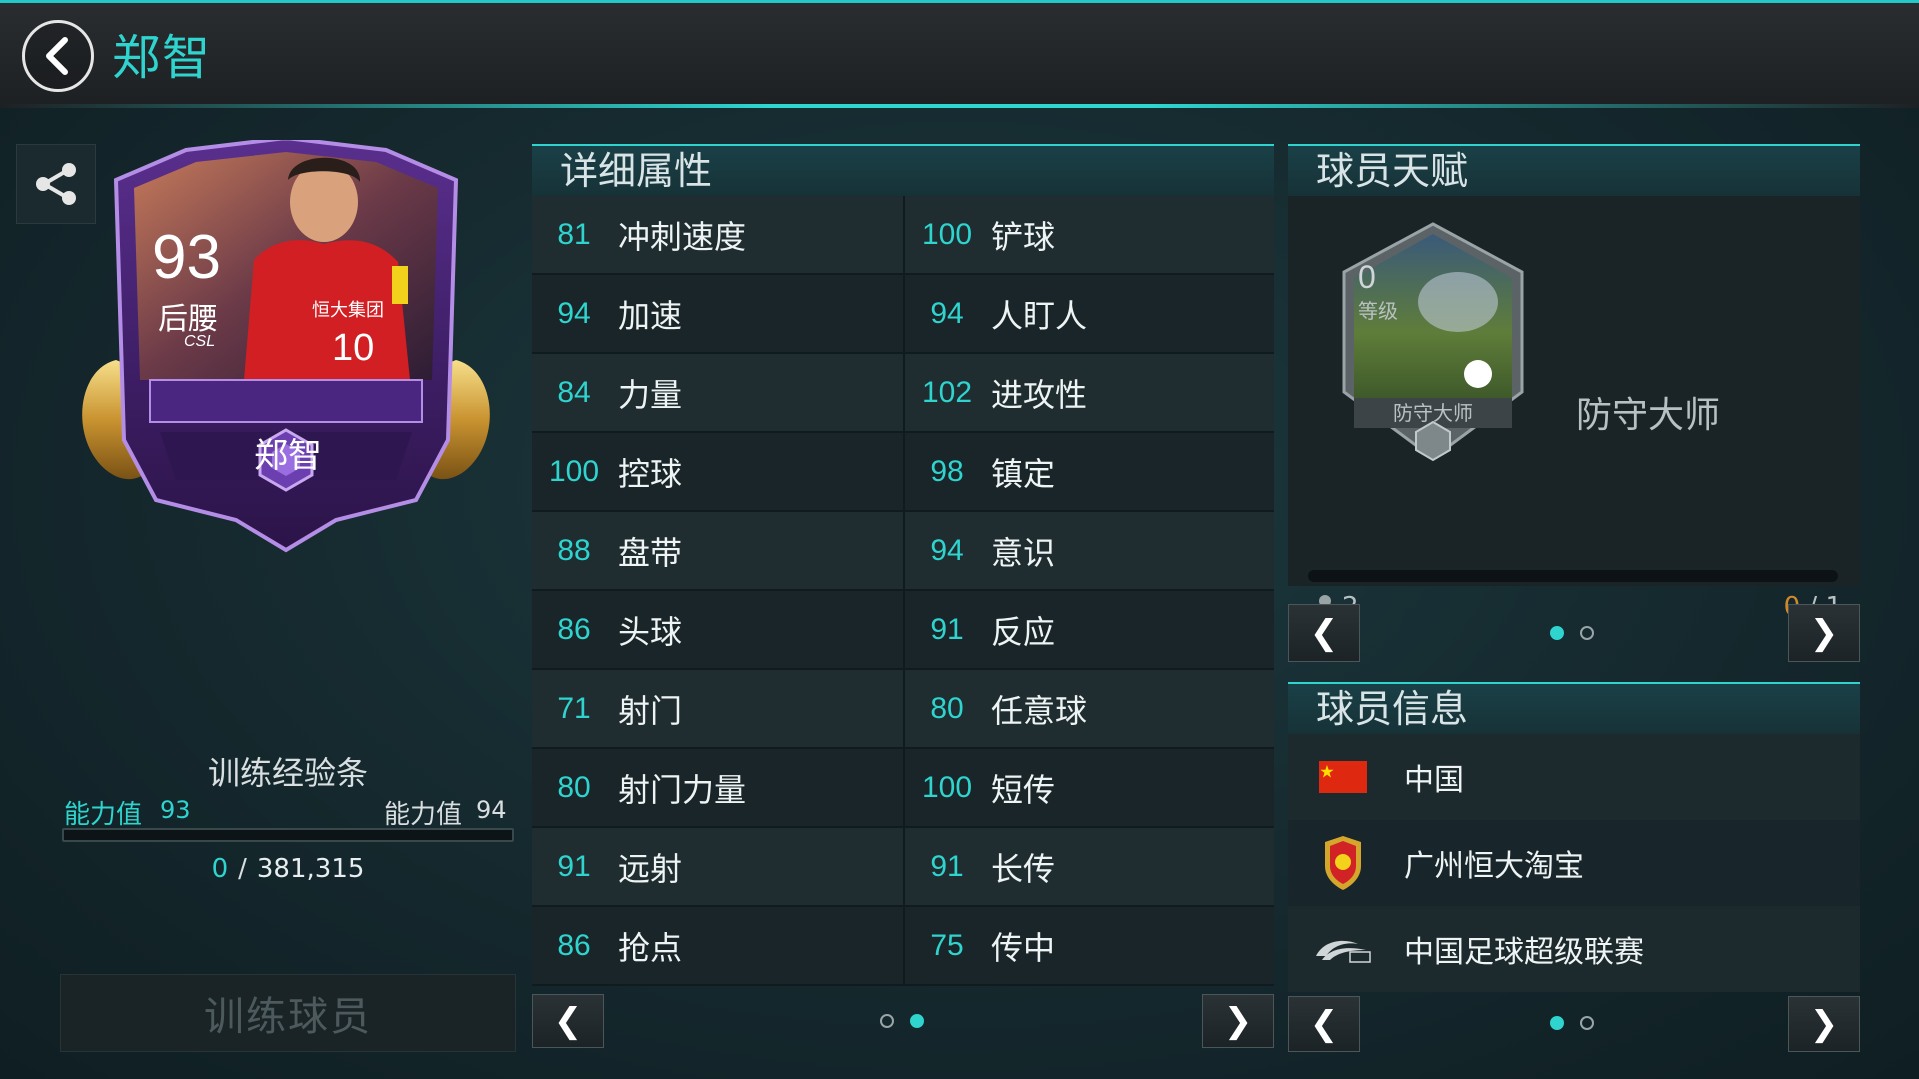 The width and height of the screenshot is (1919, 1079). I want to click on card-position: 后腰, so click(188, 319).